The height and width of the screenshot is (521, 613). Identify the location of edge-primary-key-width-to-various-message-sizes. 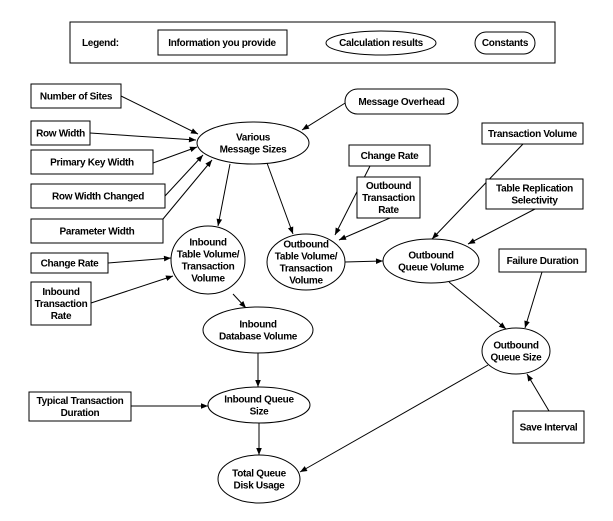
(175, 155).